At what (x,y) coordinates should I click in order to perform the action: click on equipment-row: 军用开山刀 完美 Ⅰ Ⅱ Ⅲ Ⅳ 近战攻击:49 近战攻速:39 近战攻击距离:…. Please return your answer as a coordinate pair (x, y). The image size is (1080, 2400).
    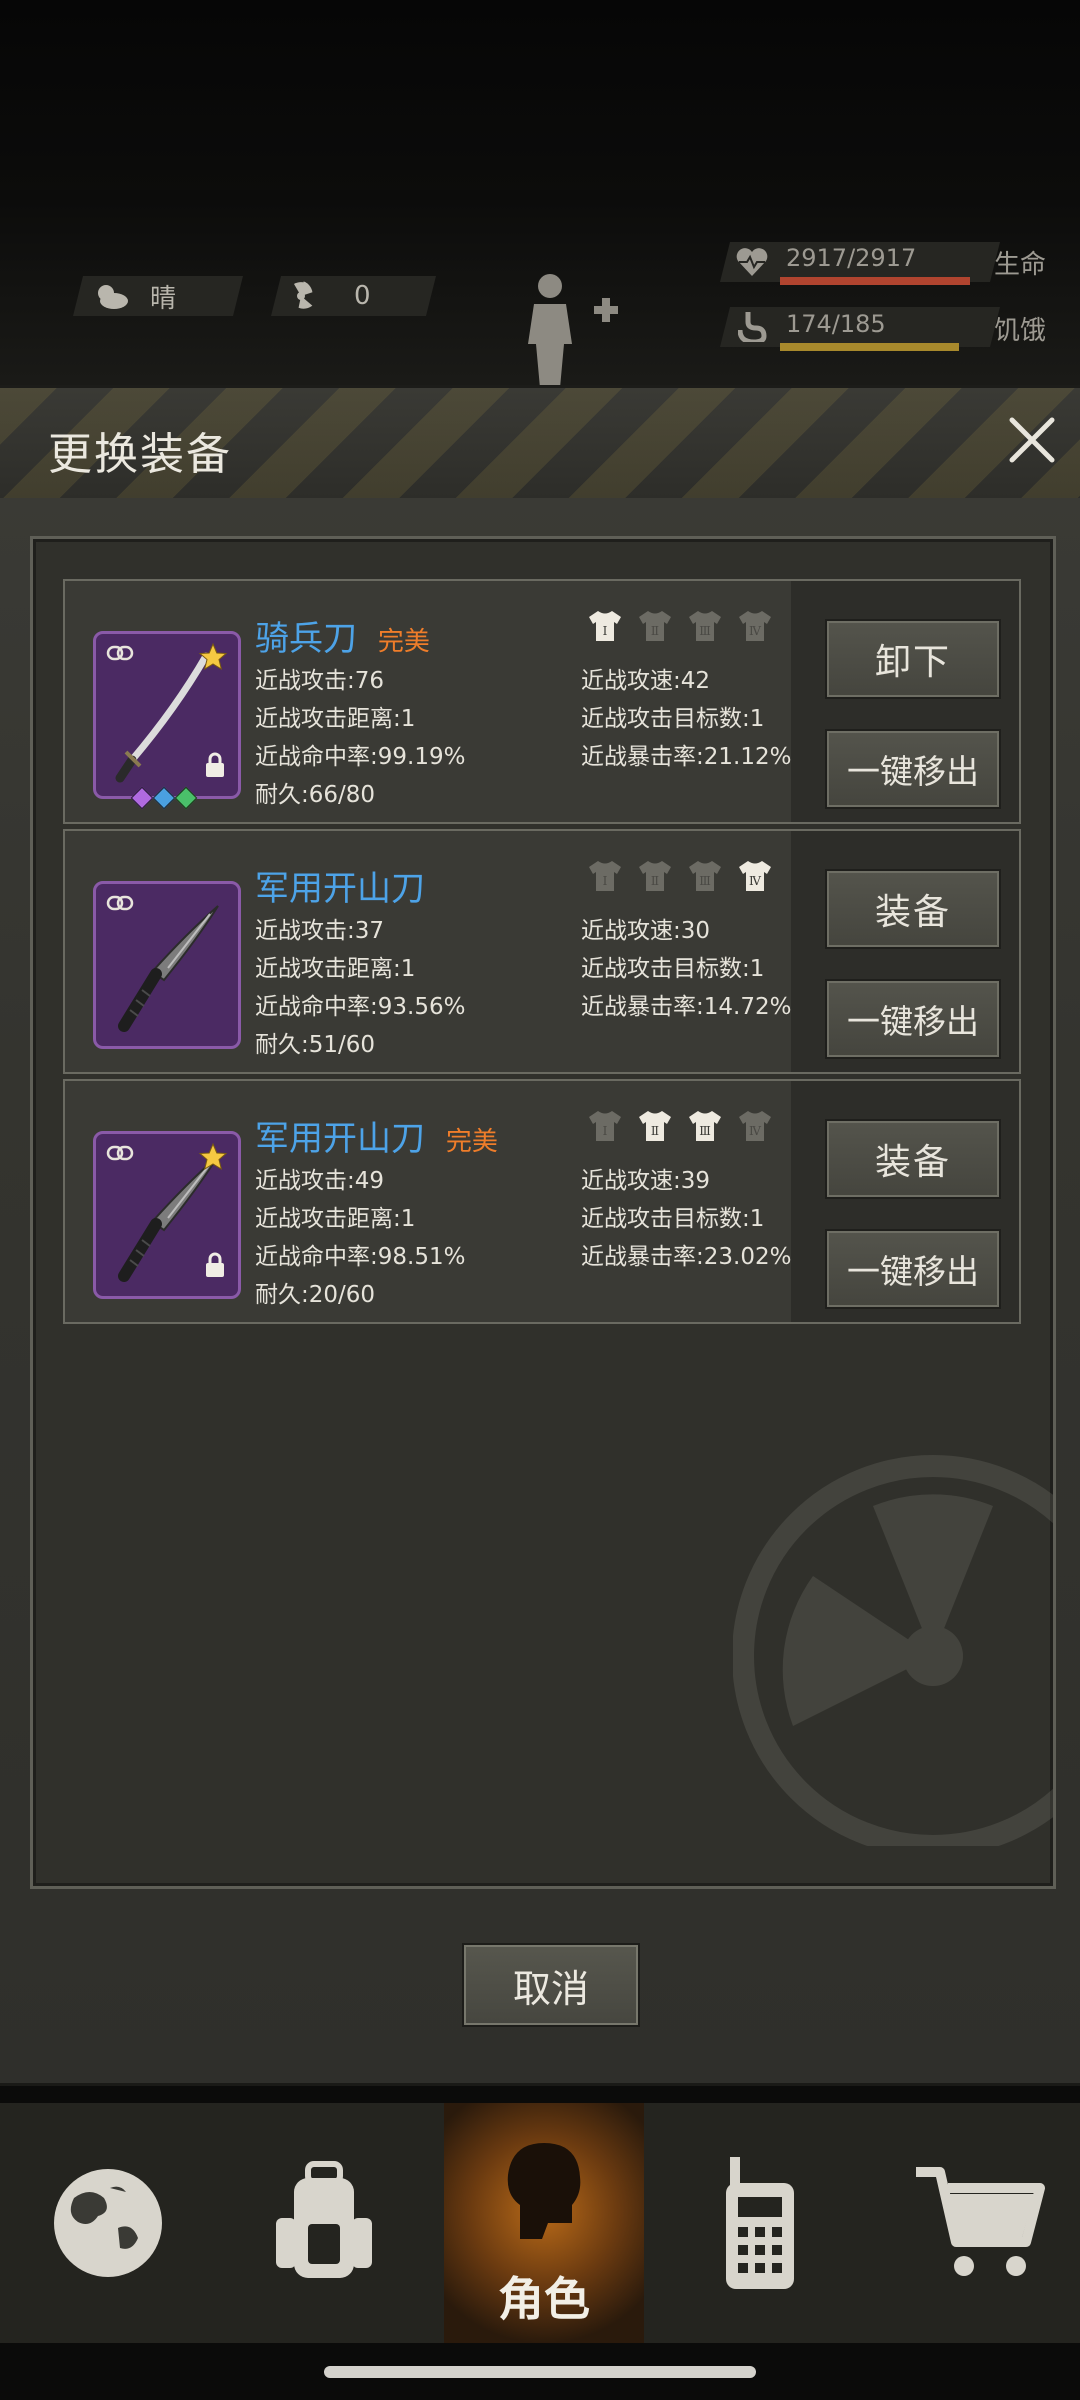
    Looking at the image, I should click on (542, 1201).